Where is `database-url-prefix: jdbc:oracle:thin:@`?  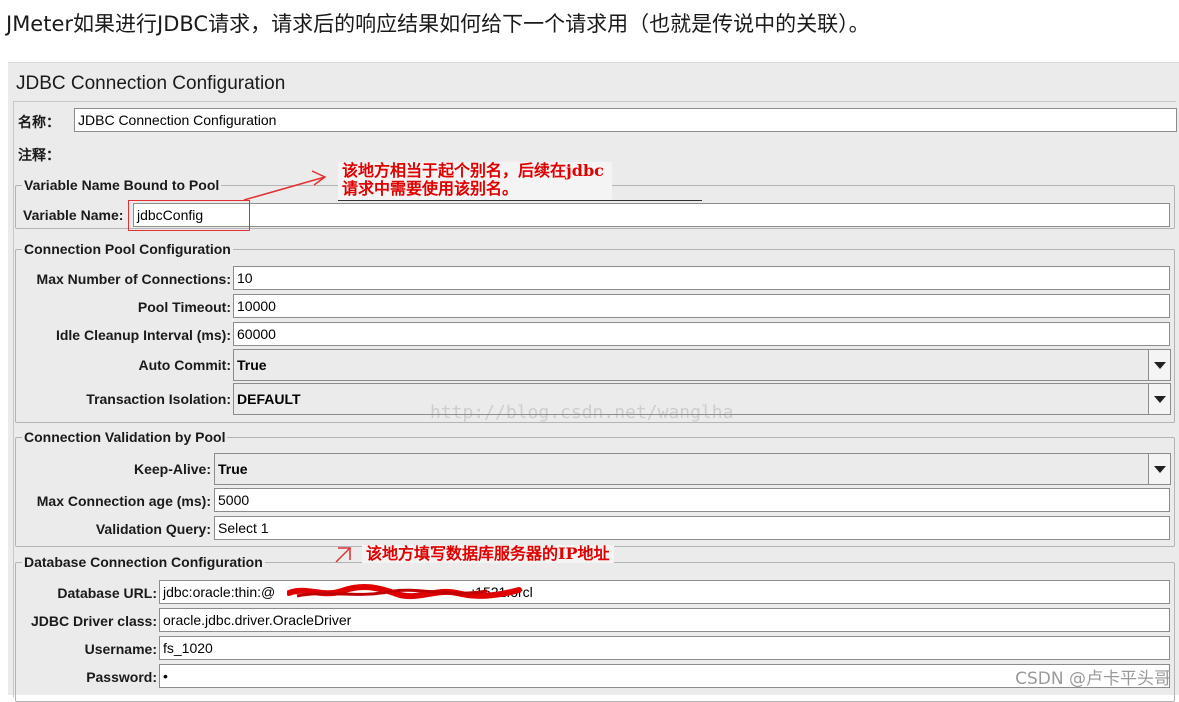 database-url-prefix: jdbc:oracle:thin:@ is located at coordinates (219, 592).